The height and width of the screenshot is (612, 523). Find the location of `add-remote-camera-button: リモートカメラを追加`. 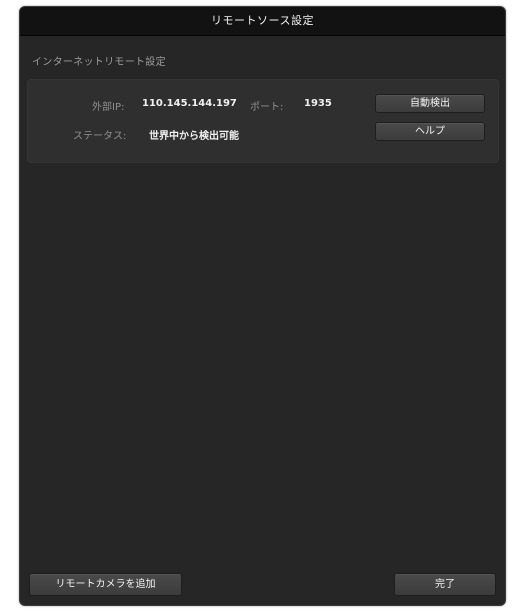

add-remote-camera-button: リモートカメラを追加 is located at coordinates (105, 584).